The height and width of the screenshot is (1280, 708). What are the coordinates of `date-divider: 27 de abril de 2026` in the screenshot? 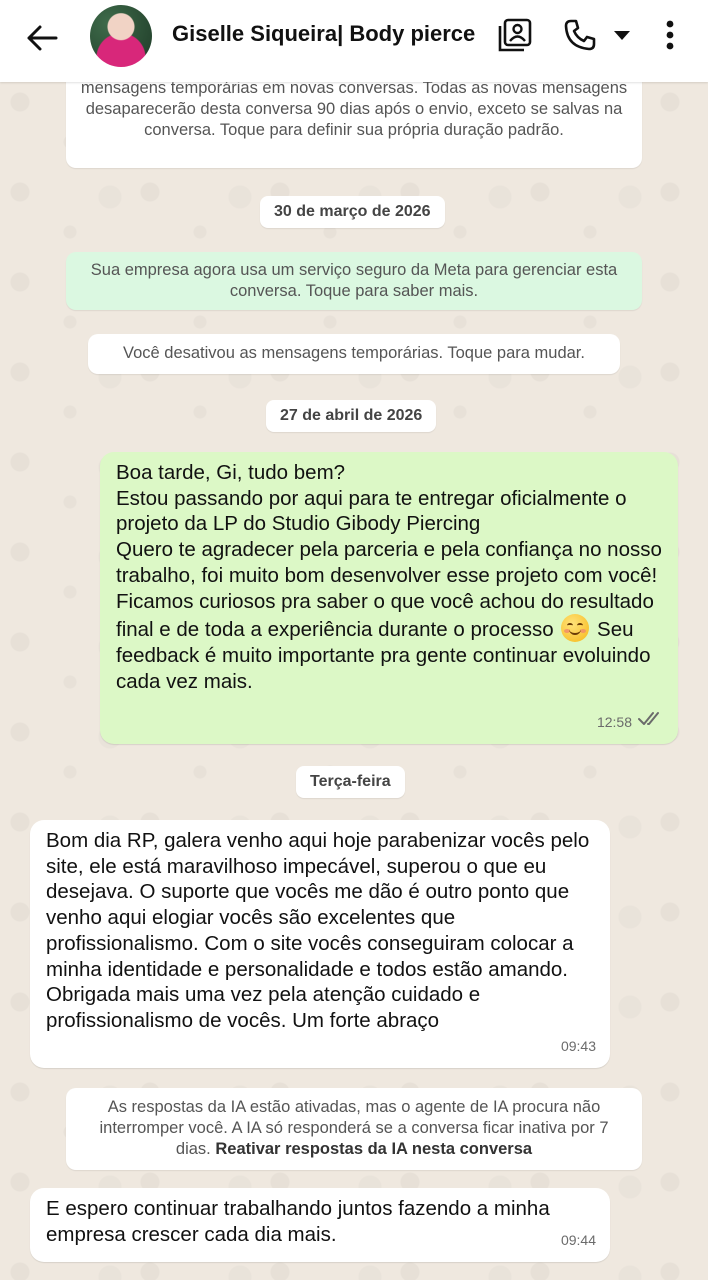 It's located at (351, 416).